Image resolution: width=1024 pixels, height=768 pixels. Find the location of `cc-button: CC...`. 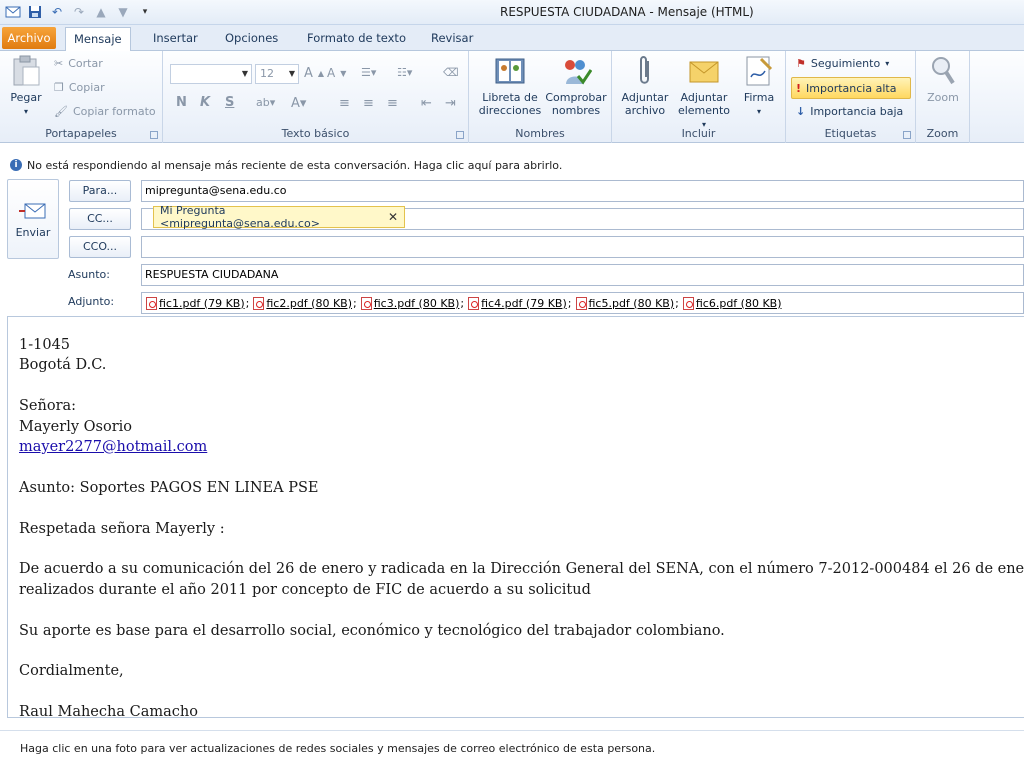

cc-button: CC... is located at coordinates (100, 219).